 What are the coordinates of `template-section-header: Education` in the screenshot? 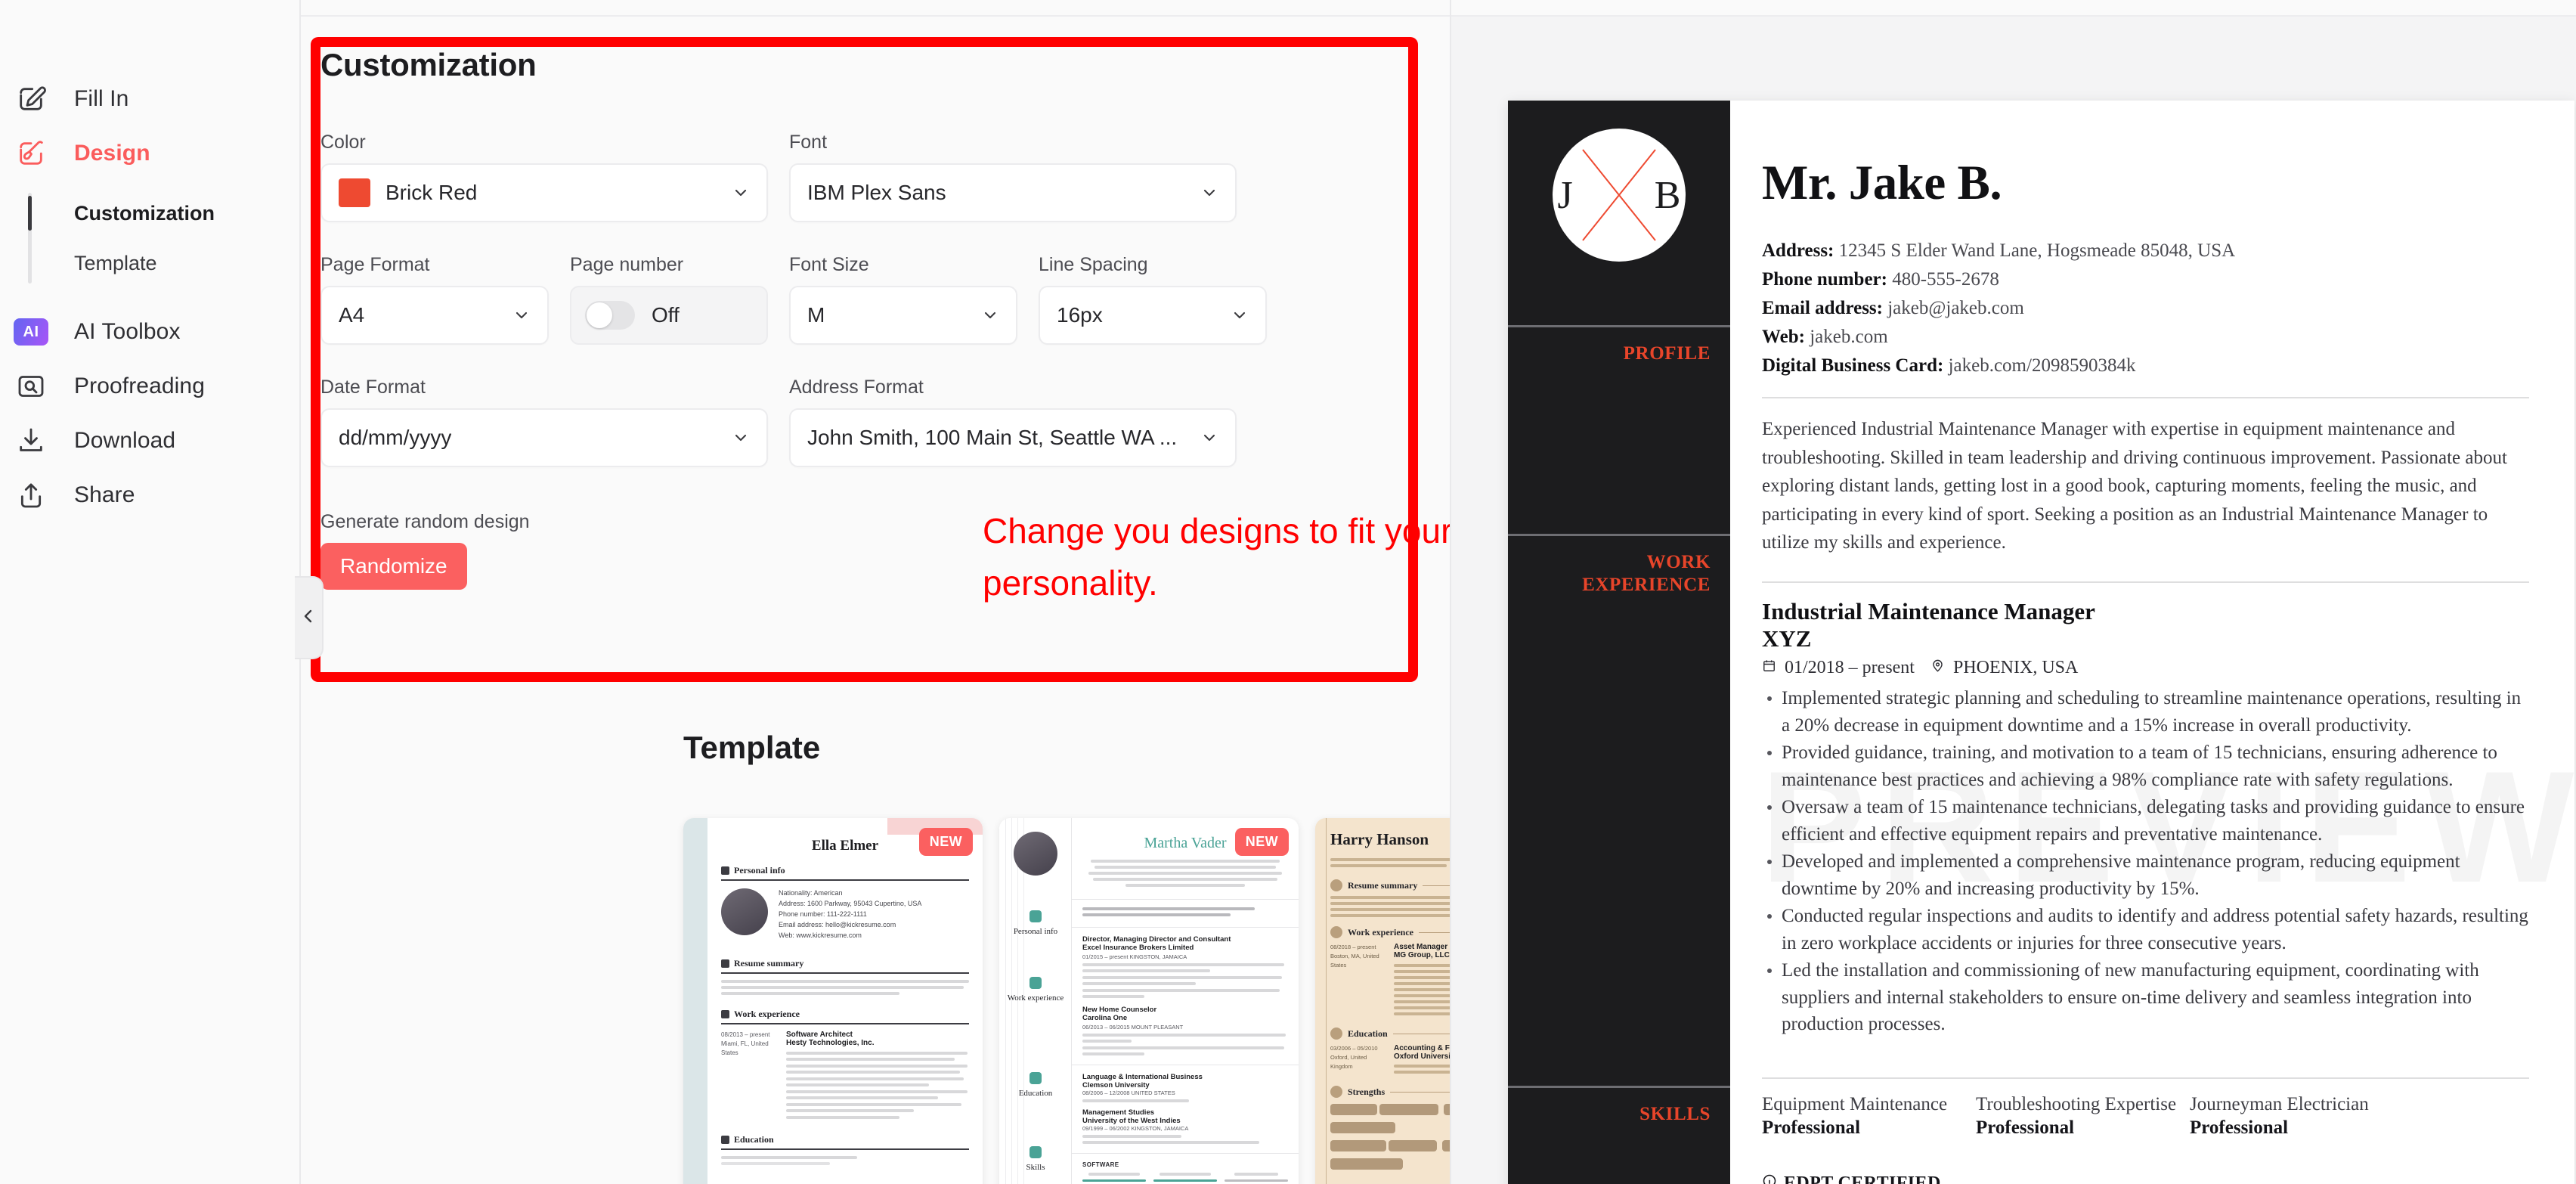 It's located at (845, 1142).